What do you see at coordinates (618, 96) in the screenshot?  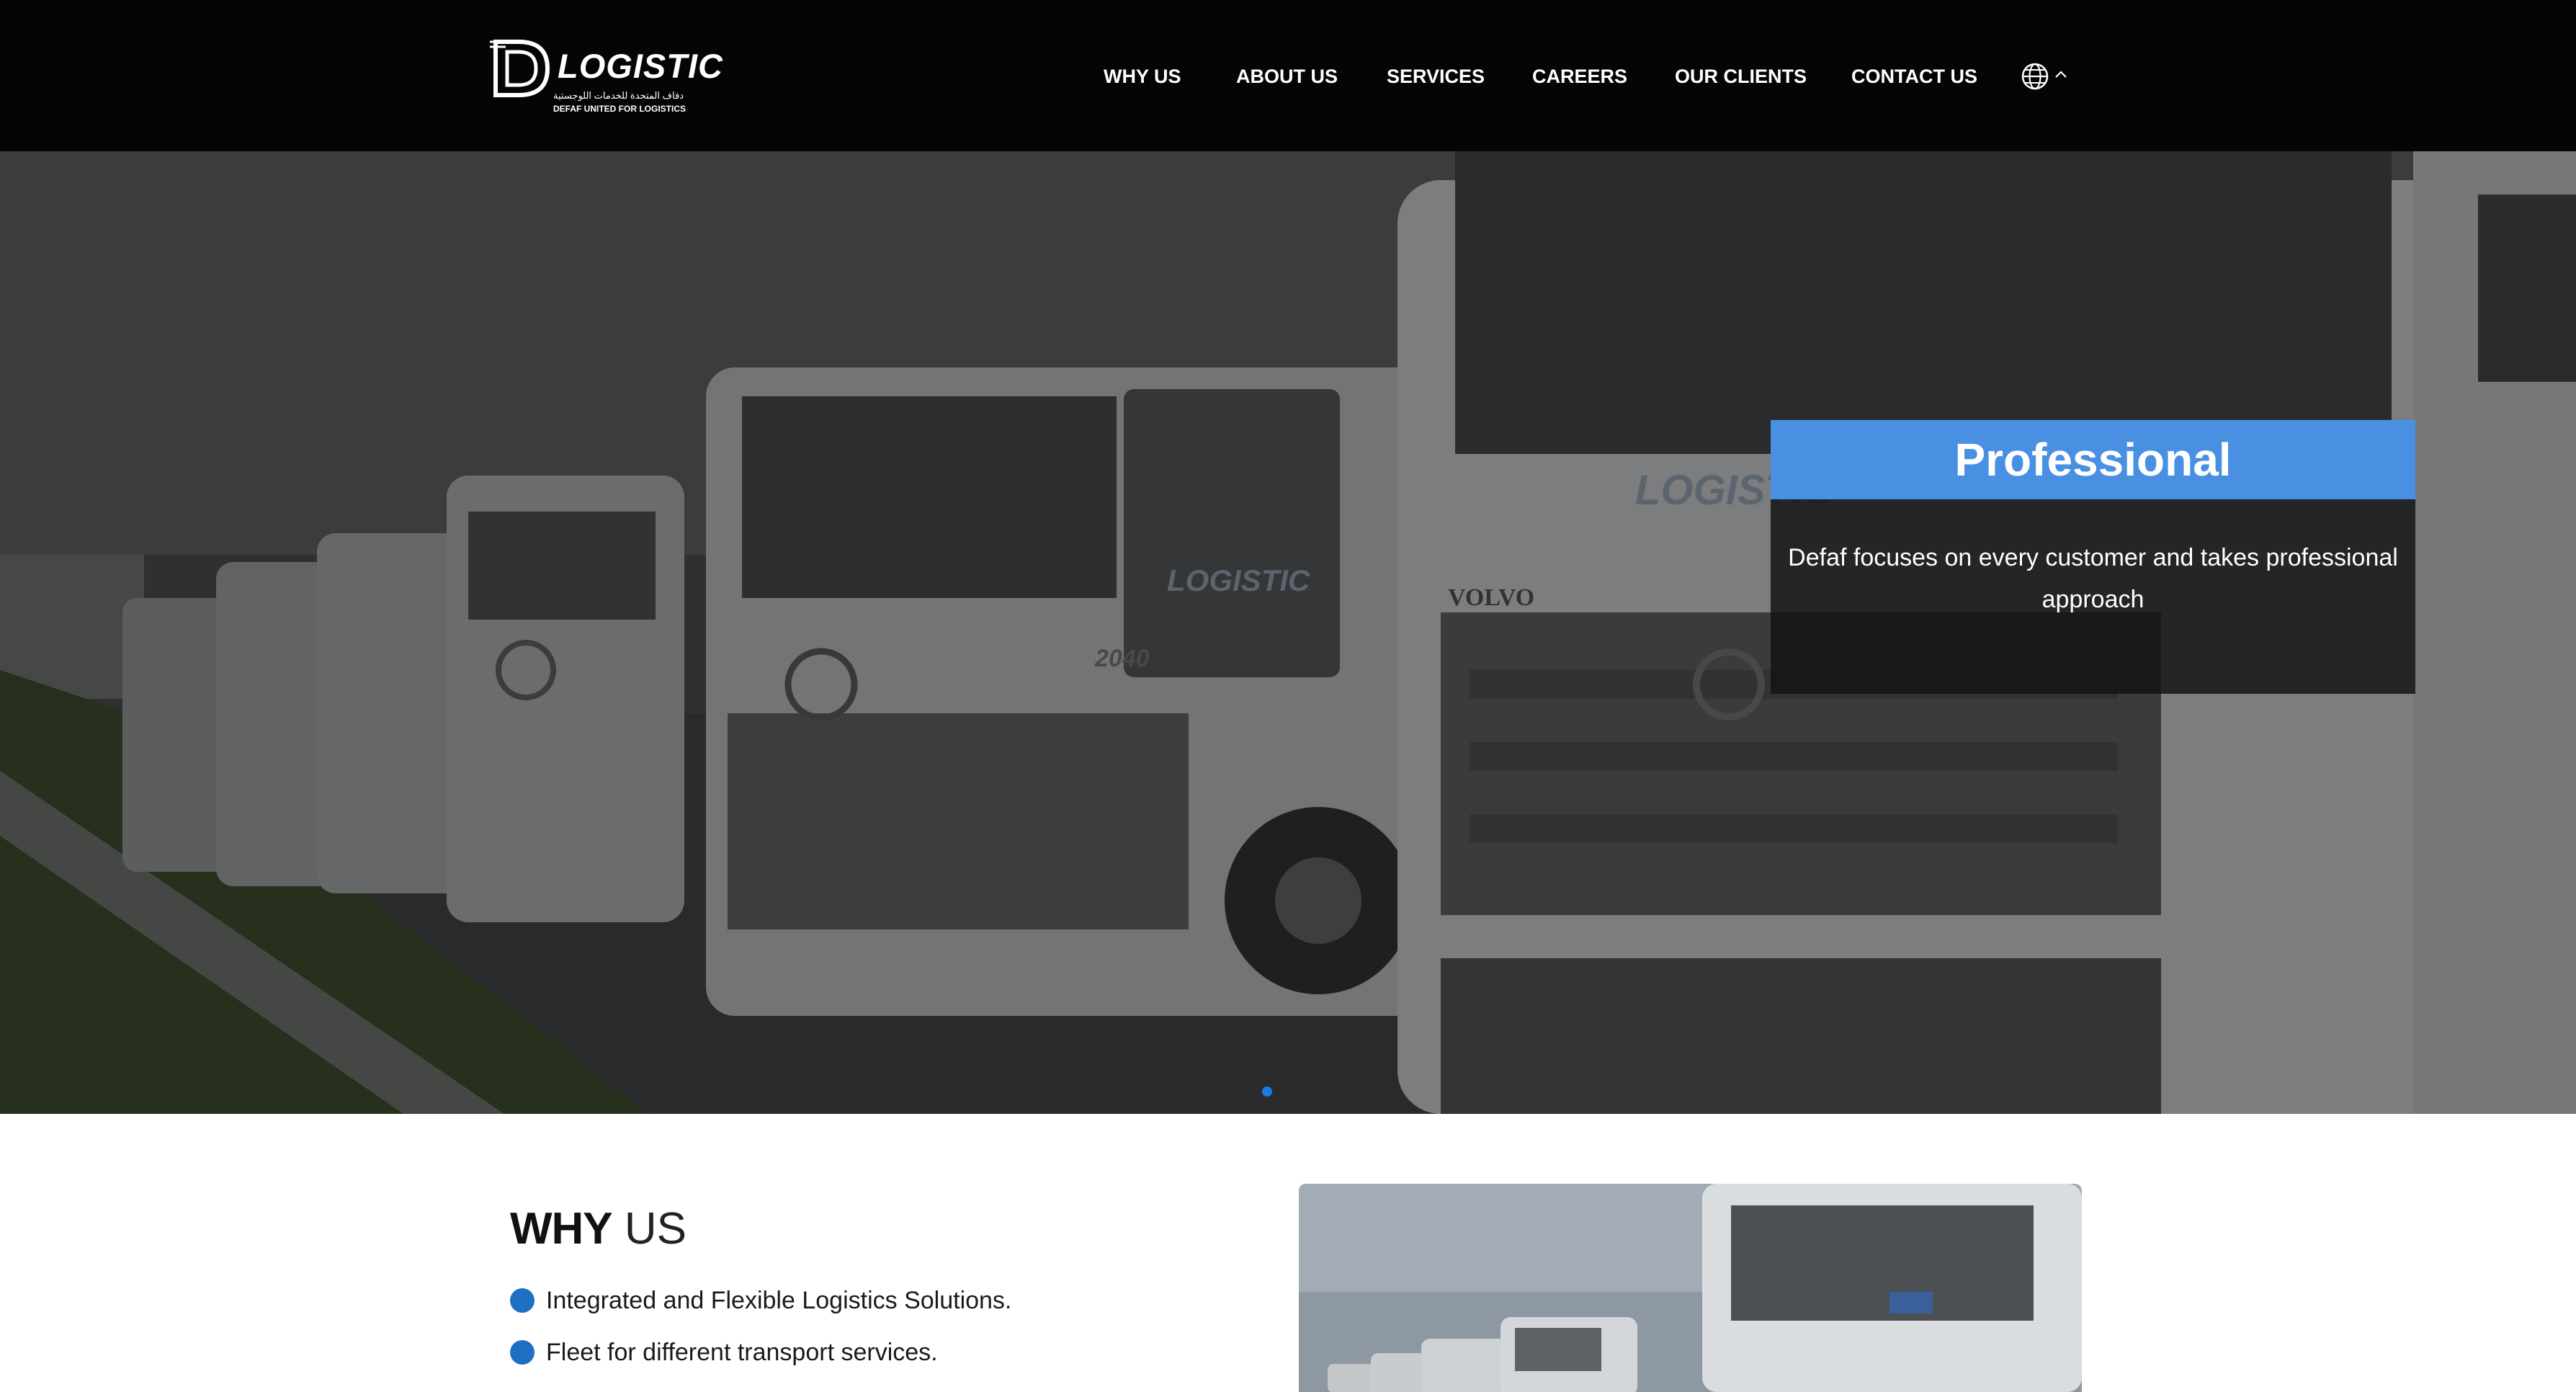 I see `logo-arabic-name: دفاف المتحدة للخدمات اللوجستية` at bounding box center [618, 96].